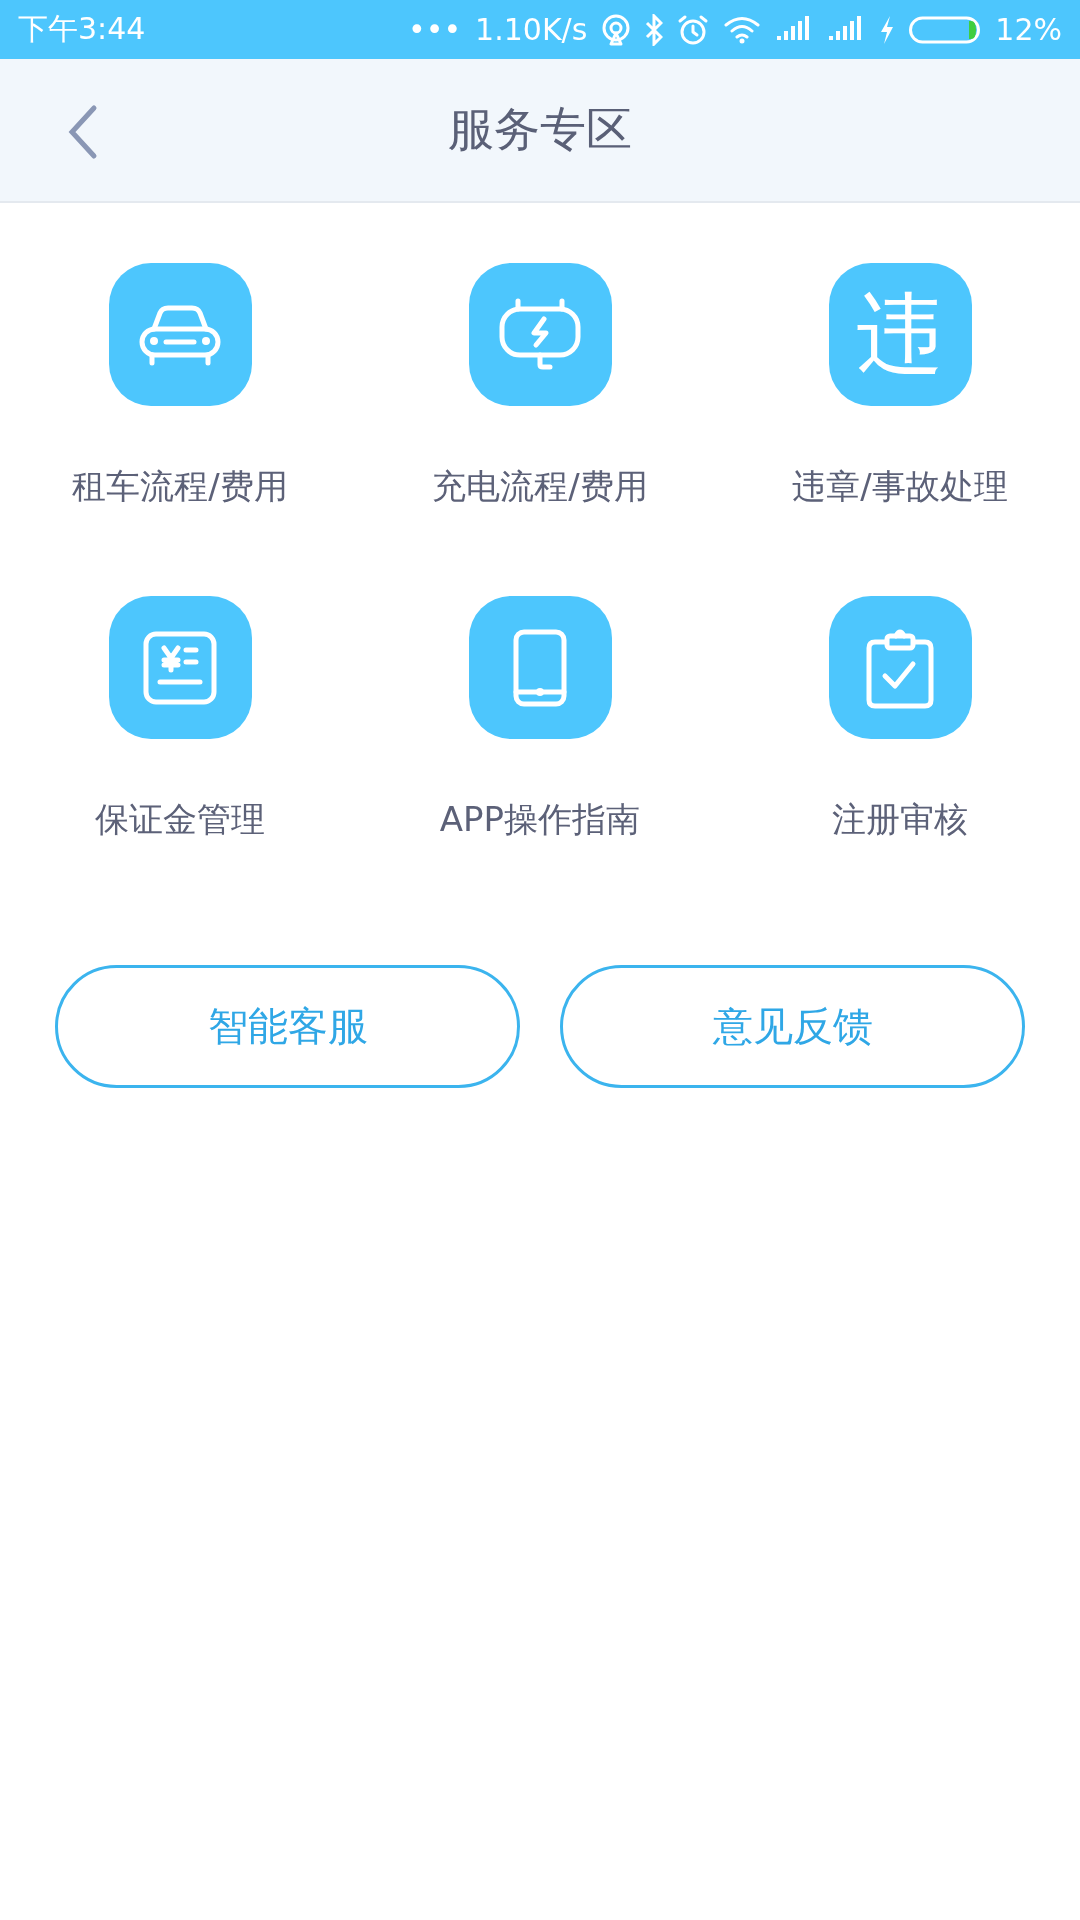 This screenshot has width=1080, height=1920. I want to click on character-icon: 违, so click(900, 334).